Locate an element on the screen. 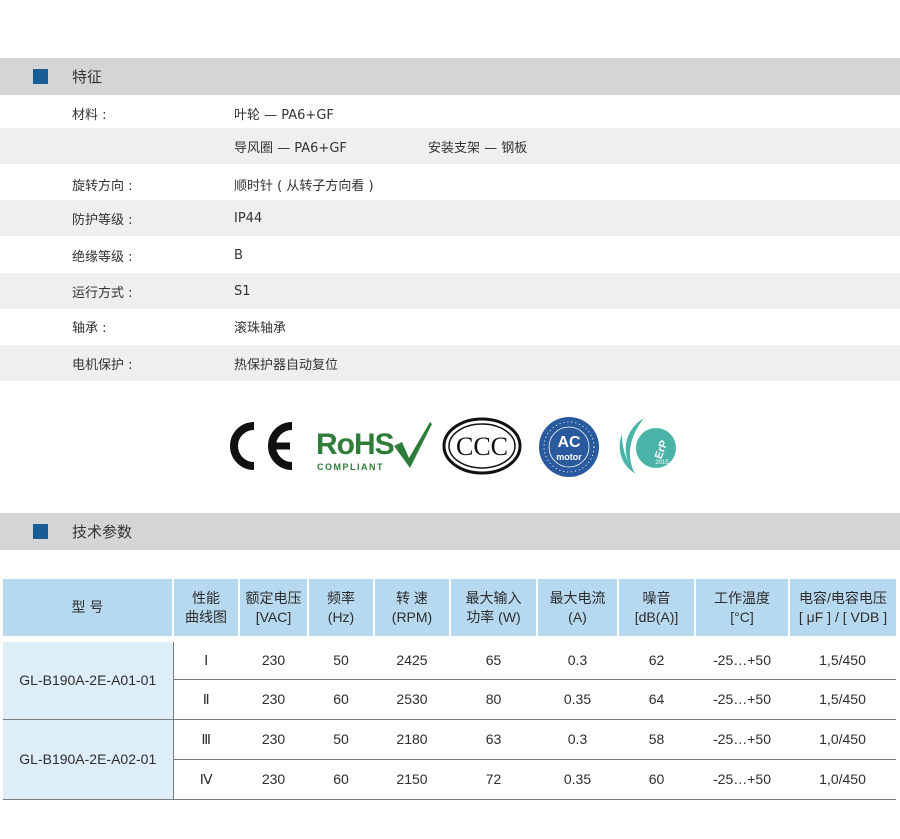  speed-cell: 2180 is located at coordinates (412, 739).